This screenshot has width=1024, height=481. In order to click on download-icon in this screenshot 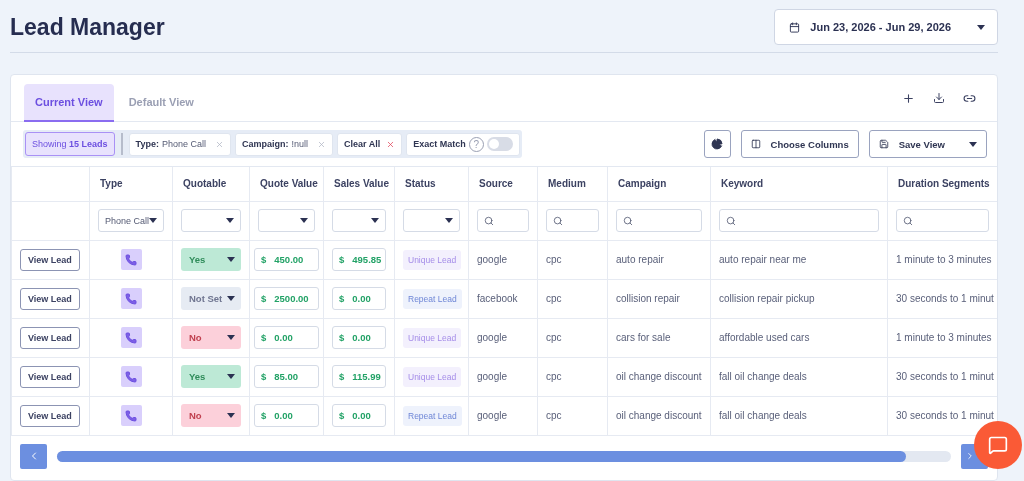, I will do `click(939, 98)`.